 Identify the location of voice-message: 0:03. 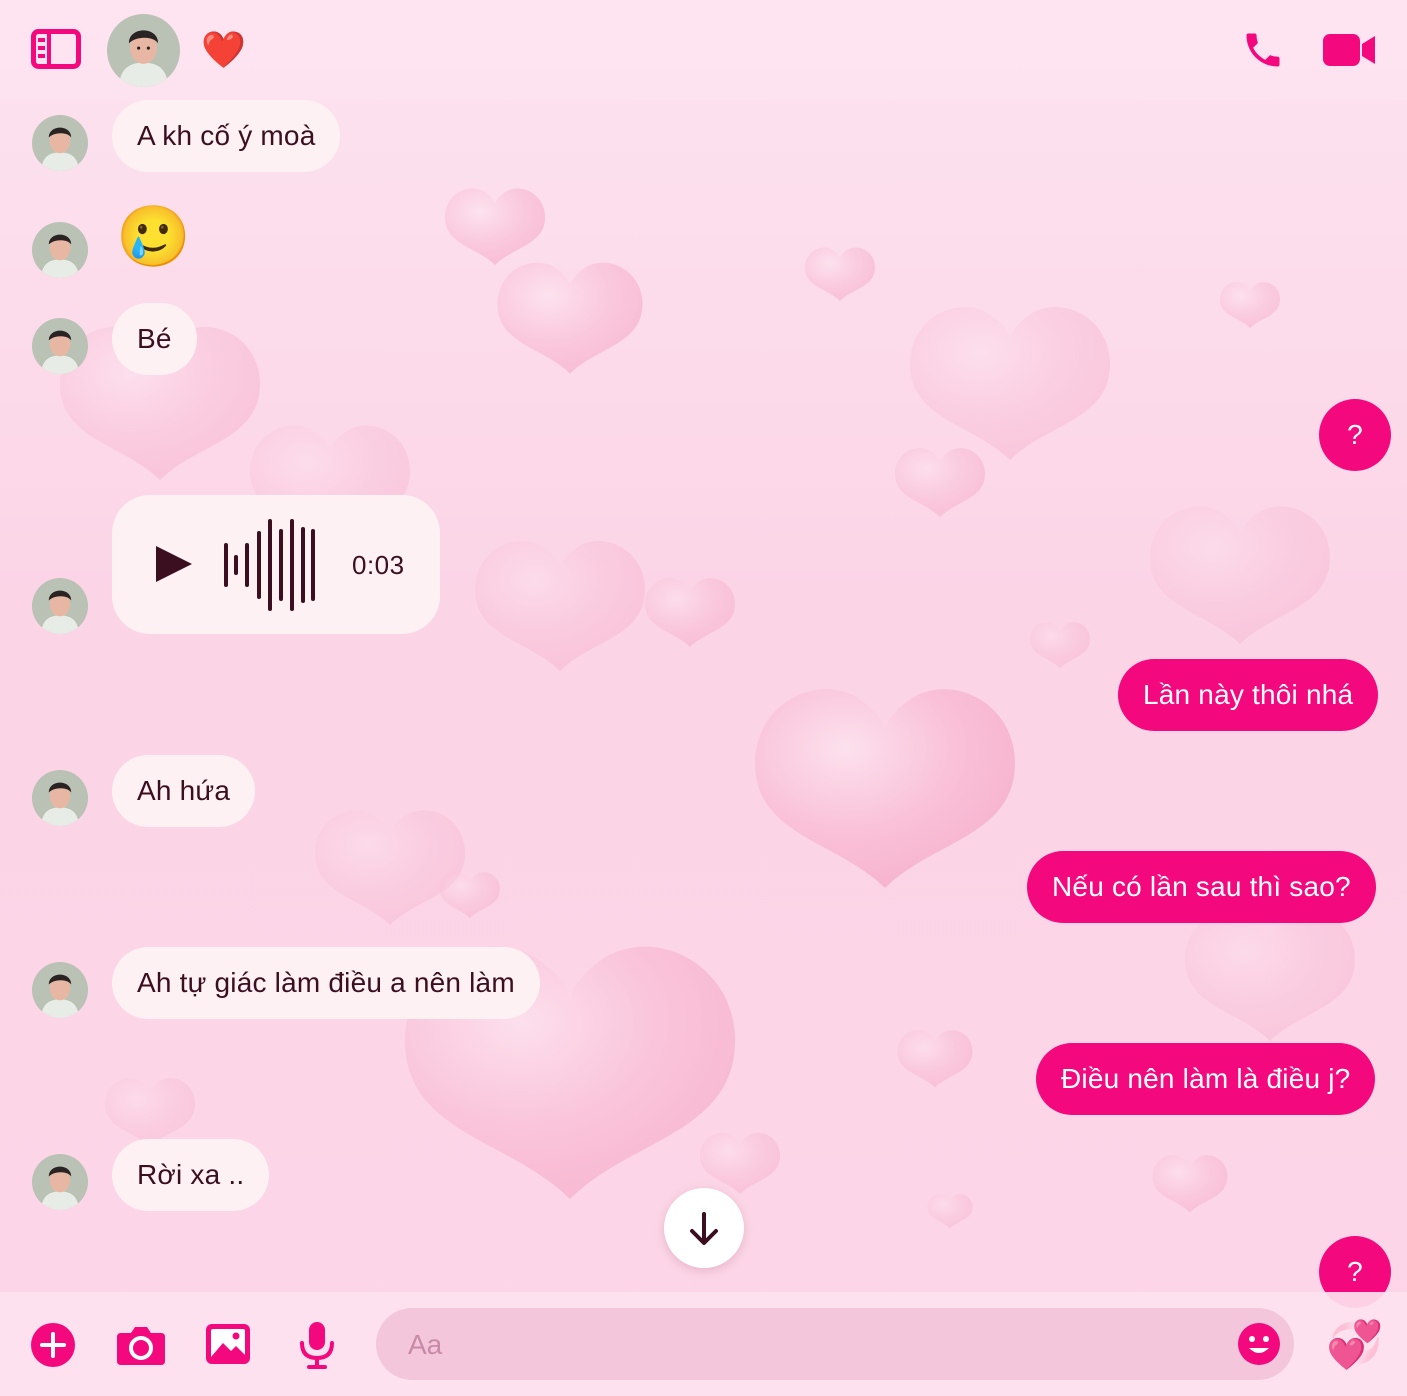
(276, 564).